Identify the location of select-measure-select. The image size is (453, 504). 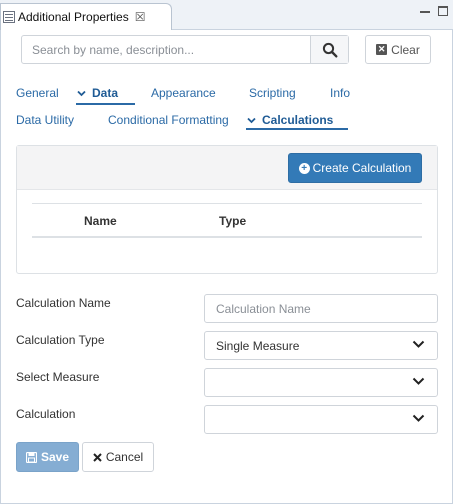
(321, 382).